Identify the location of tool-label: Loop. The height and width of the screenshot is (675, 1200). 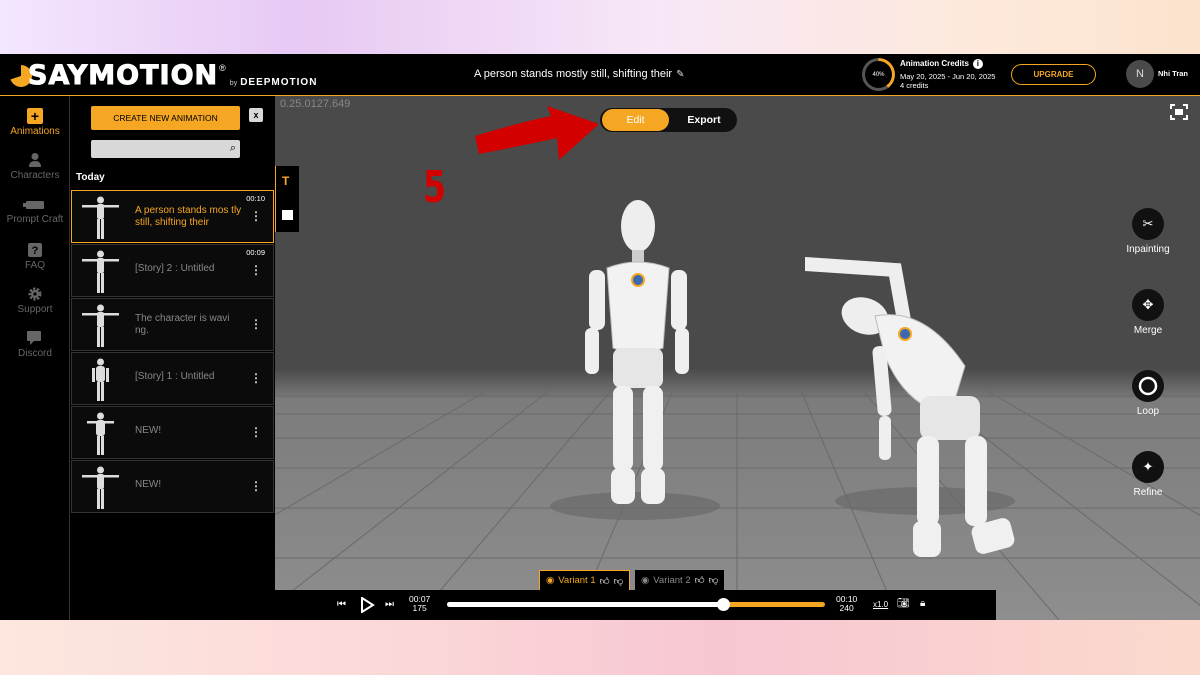
(1148, 411).